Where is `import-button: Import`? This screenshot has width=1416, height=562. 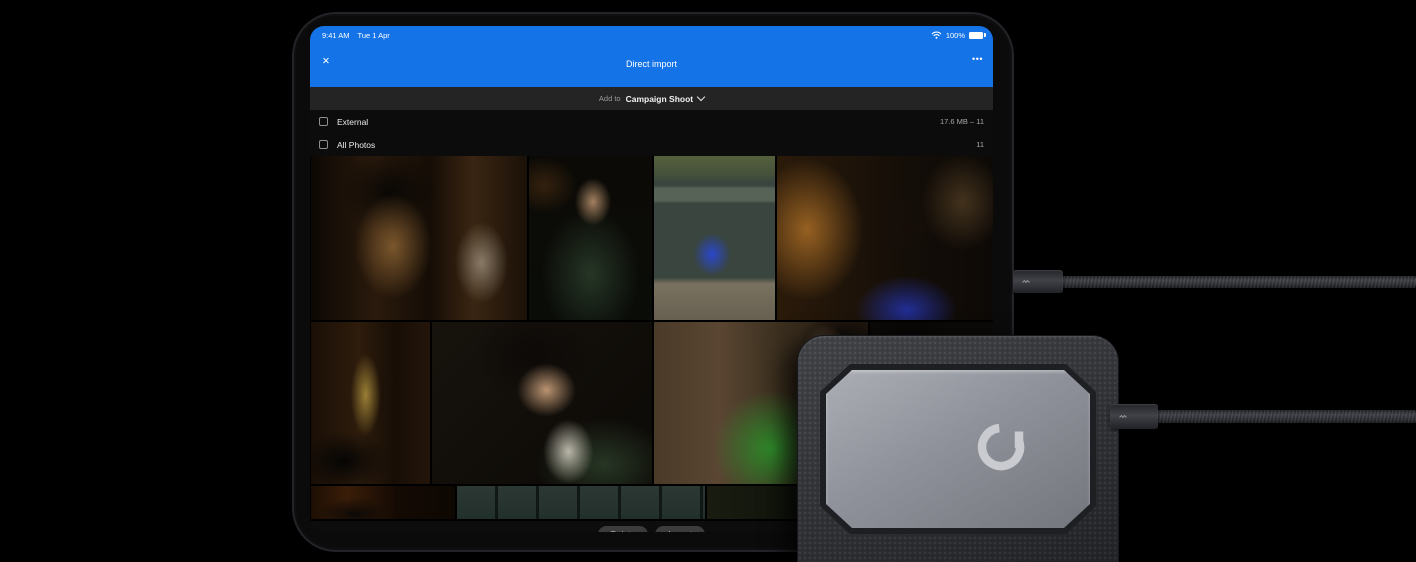 import-button: Import is located at coordinates (680, 529).